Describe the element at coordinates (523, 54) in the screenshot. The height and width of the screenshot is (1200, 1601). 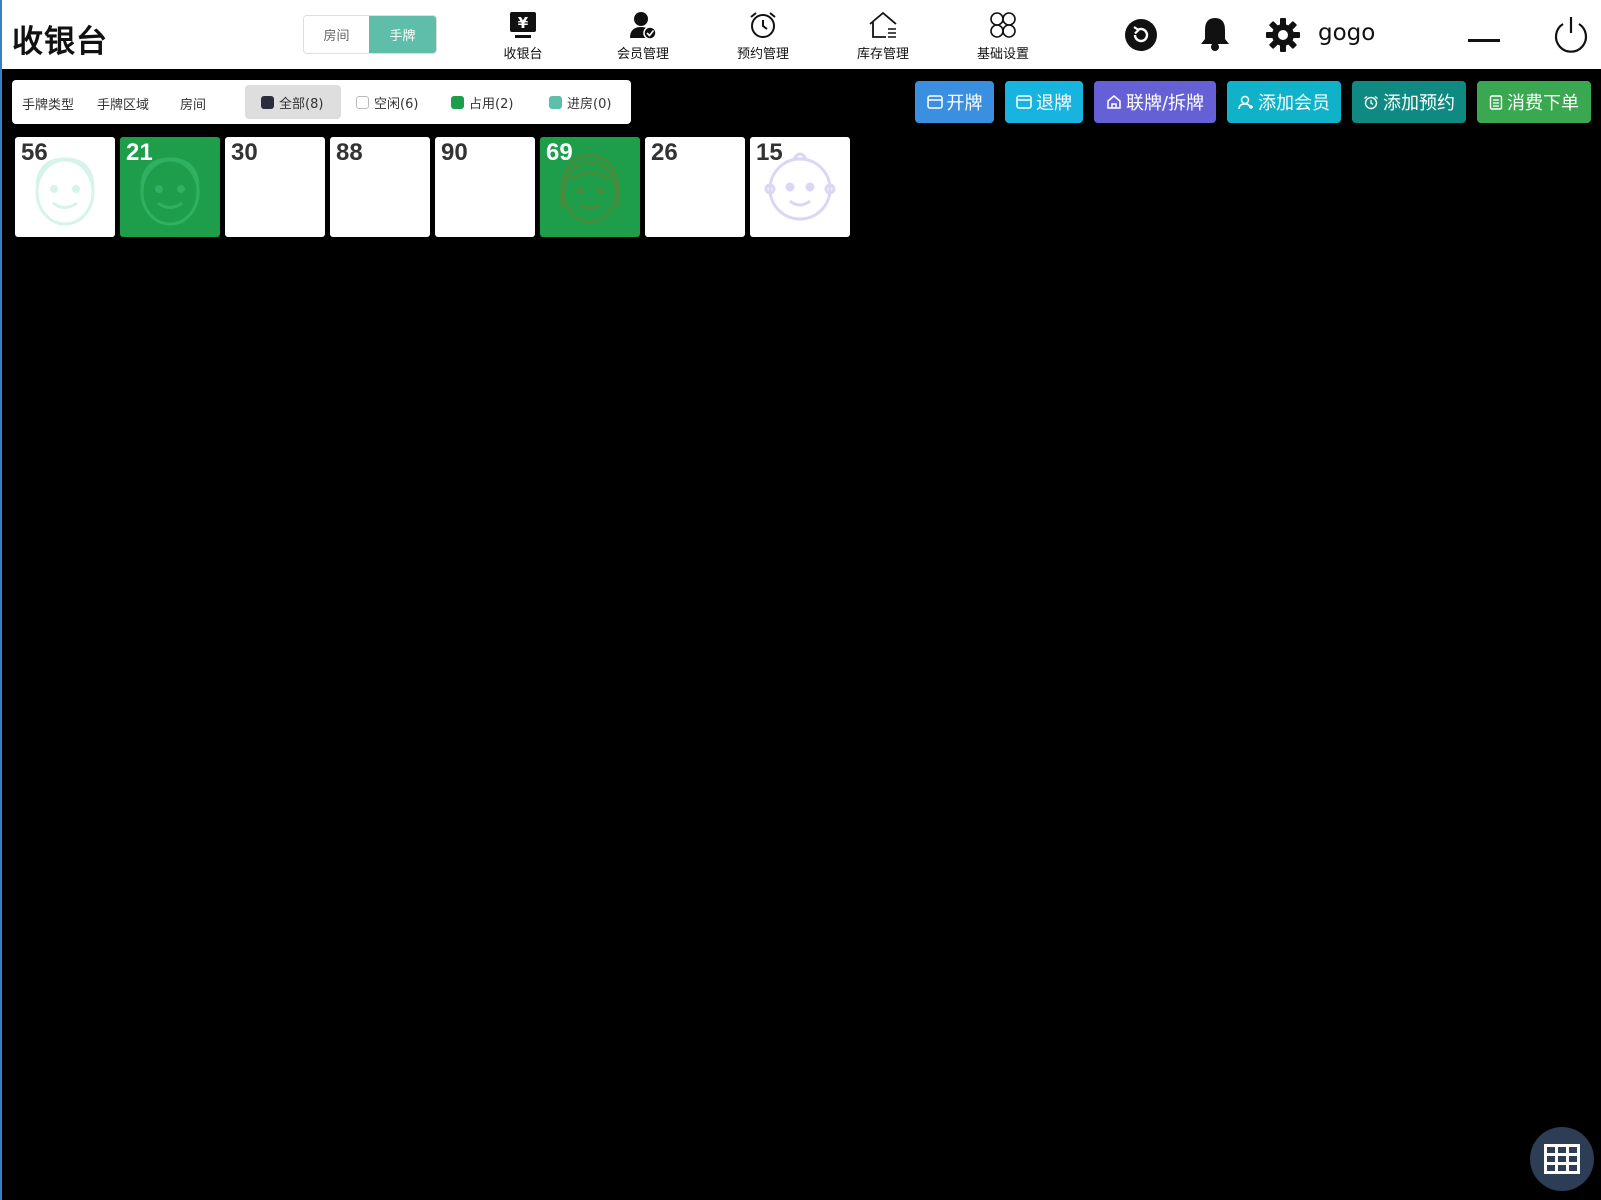
I see `nav-label: 收银台` at that location.